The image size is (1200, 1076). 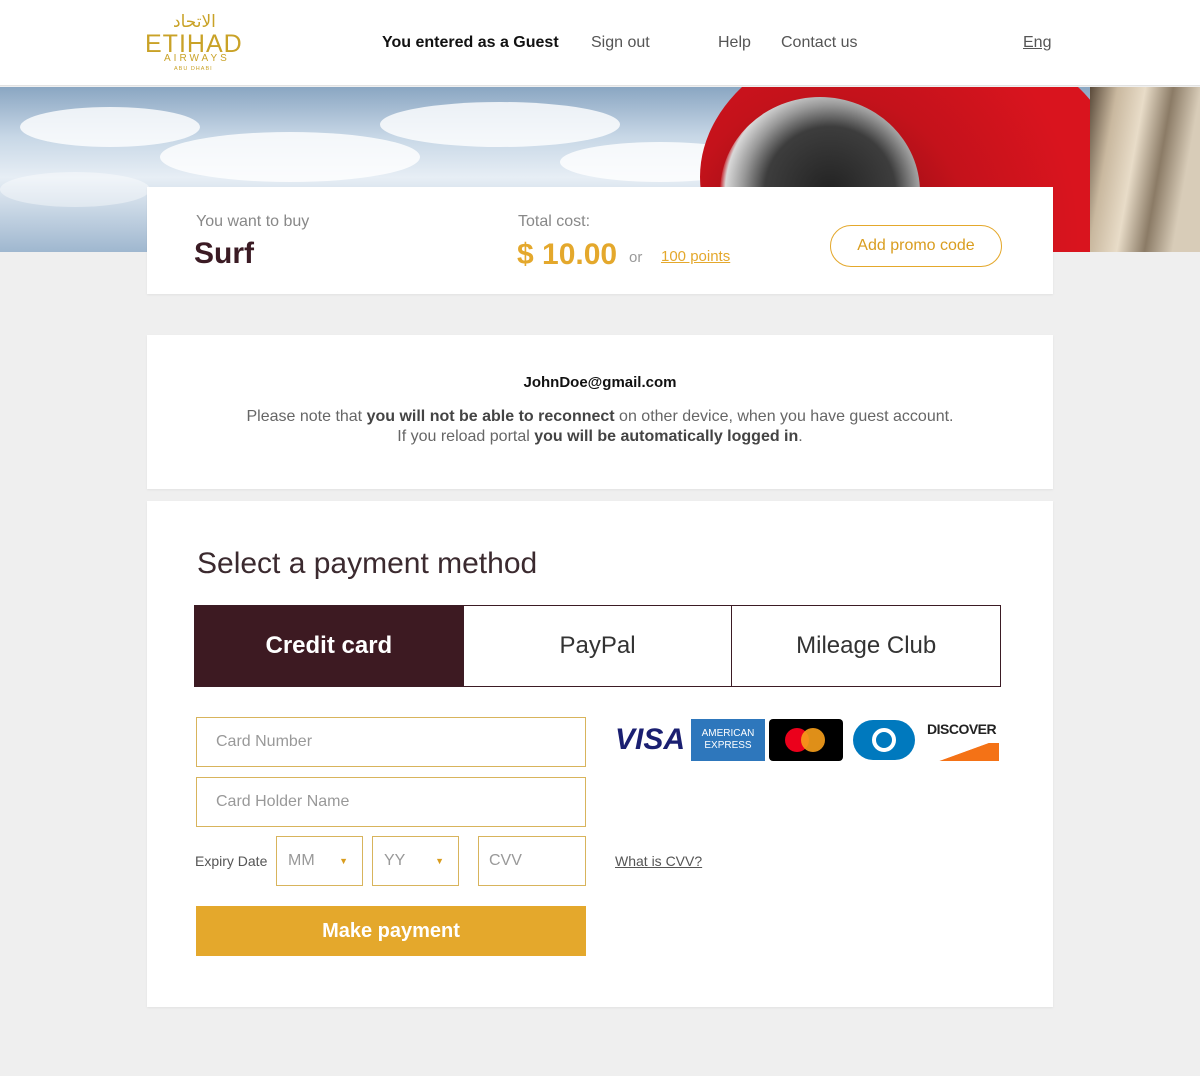 I want to click on diners-club-logo-icon, so click(x=884, y=740).